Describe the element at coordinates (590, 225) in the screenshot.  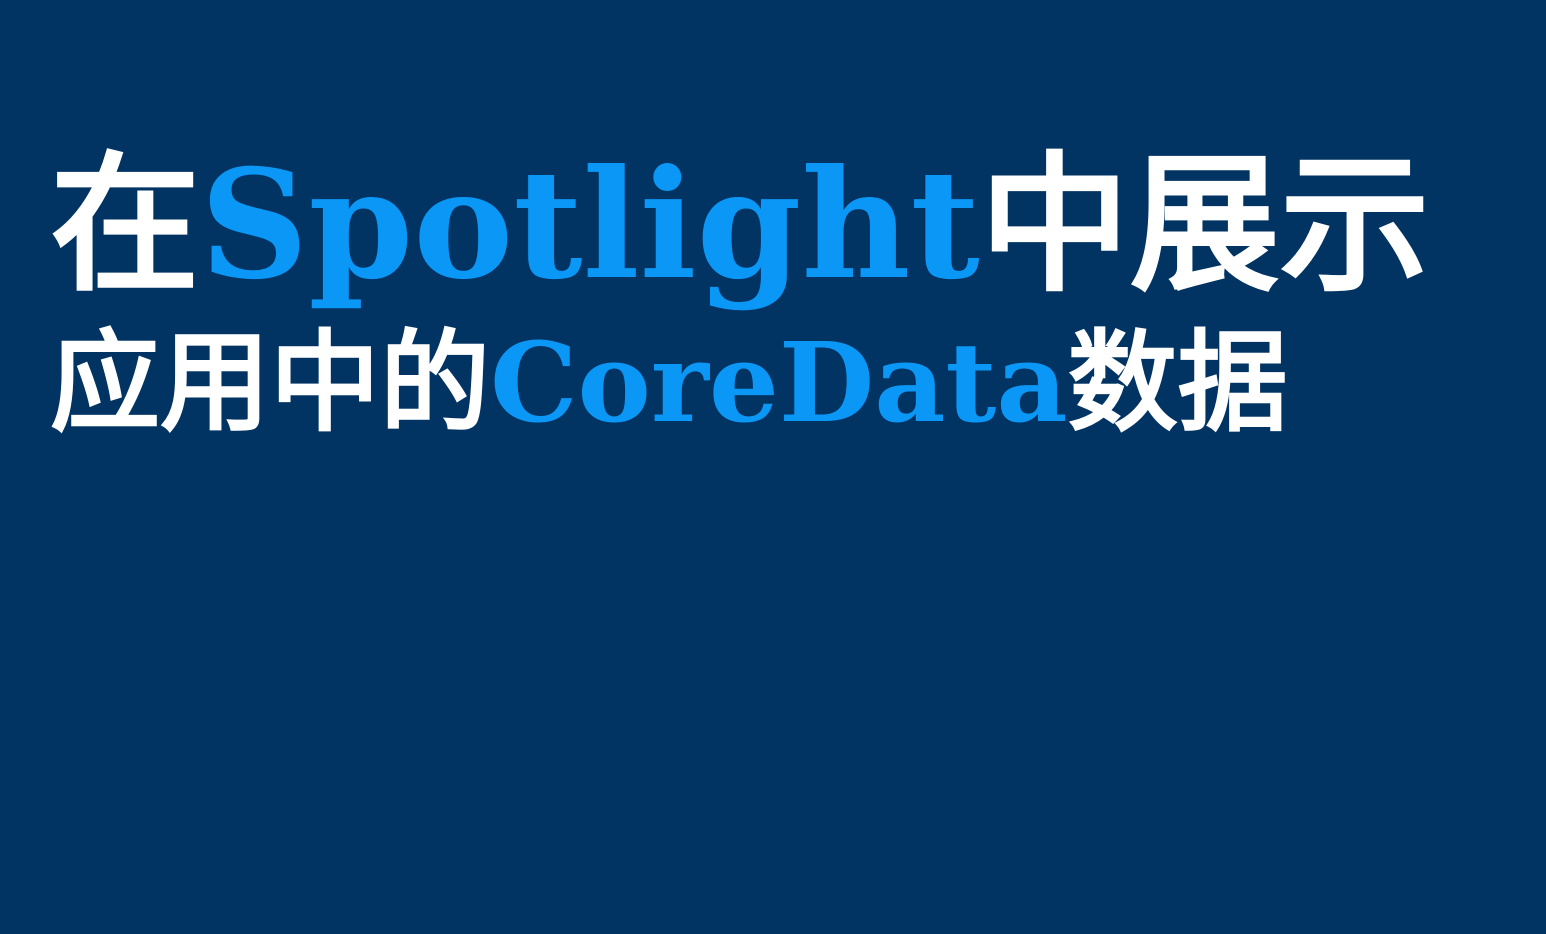
I see `title-line-1-highlight: Spotlight` at that location.